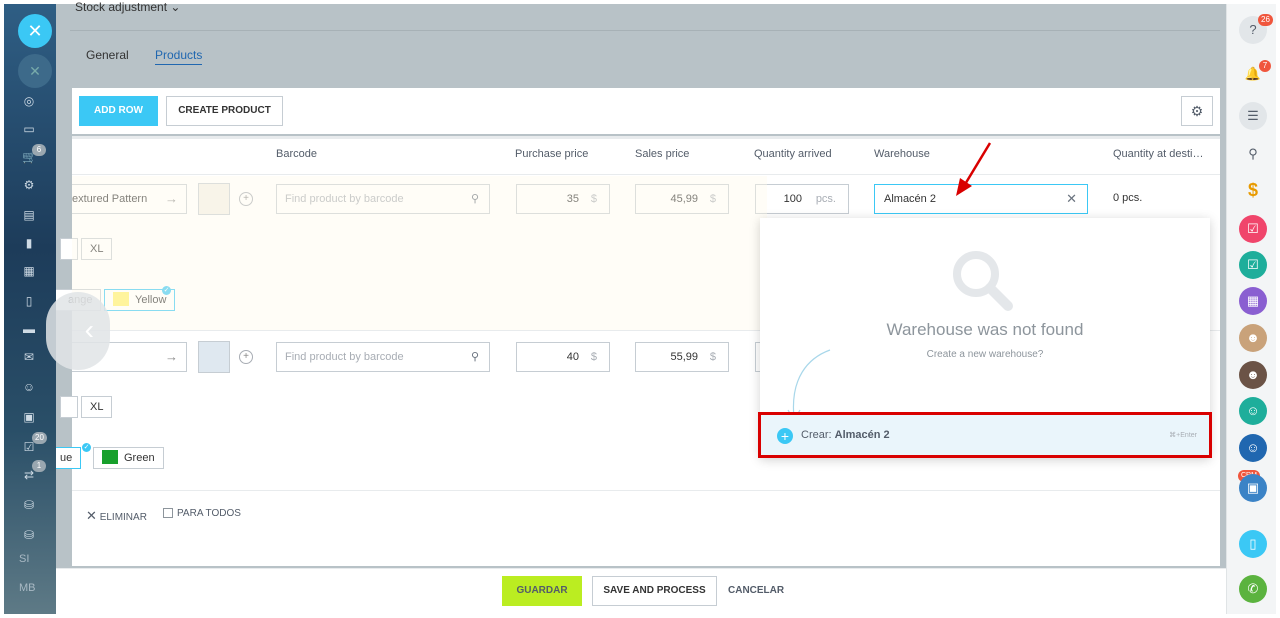  Describe the element at coordinates (296, 154) in the screenshot. I see `col-barcode: Barcode` at that location.